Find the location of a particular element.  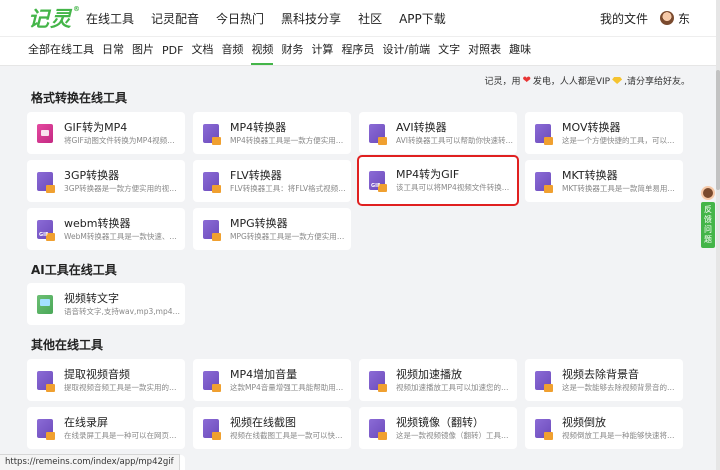

category-audio: 音频 is located at coordinates (232, 53).